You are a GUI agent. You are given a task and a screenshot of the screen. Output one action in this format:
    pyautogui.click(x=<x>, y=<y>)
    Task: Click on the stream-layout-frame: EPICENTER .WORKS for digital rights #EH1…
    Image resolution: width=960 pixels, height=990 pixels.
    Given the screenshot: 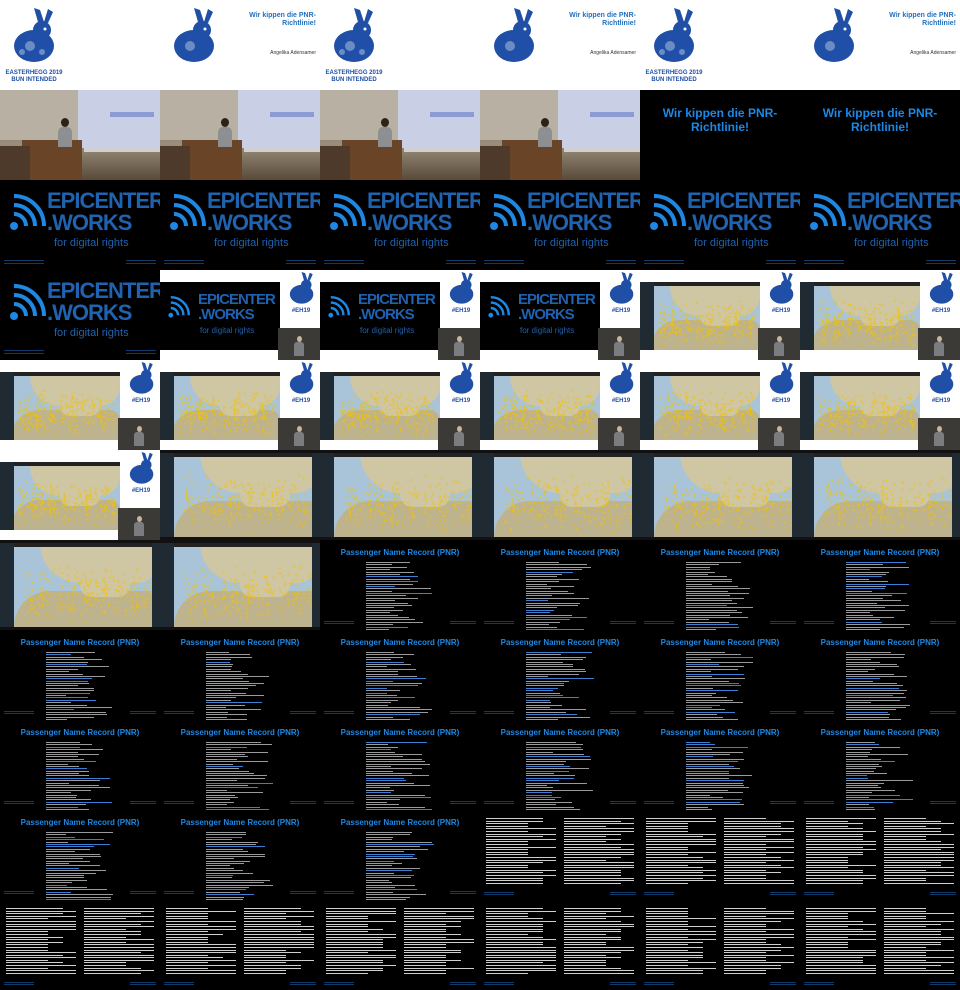 What is the action you would take?
    pyautogui.click(x=400, y=315)
    